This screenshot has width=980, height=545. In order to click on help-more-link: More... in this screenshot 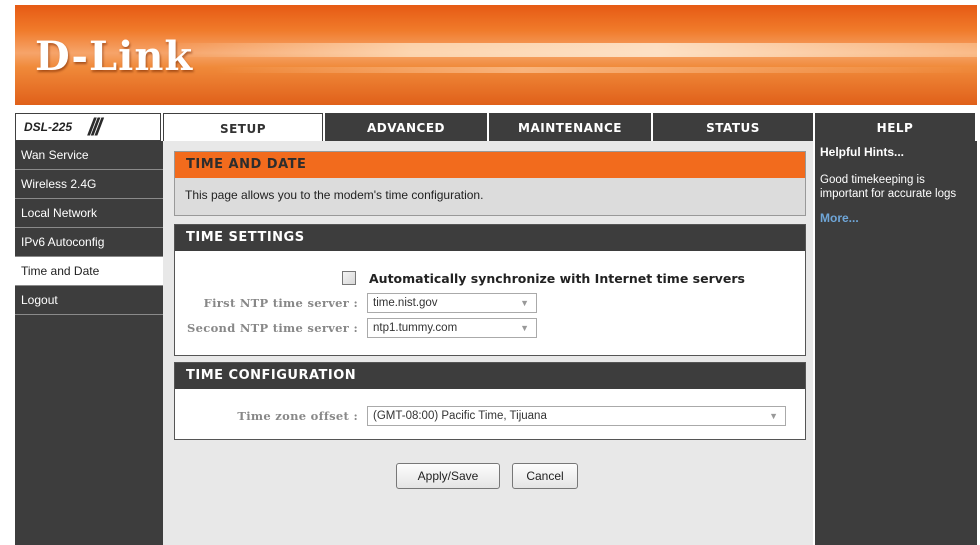, I will do `click(896, 218)`.